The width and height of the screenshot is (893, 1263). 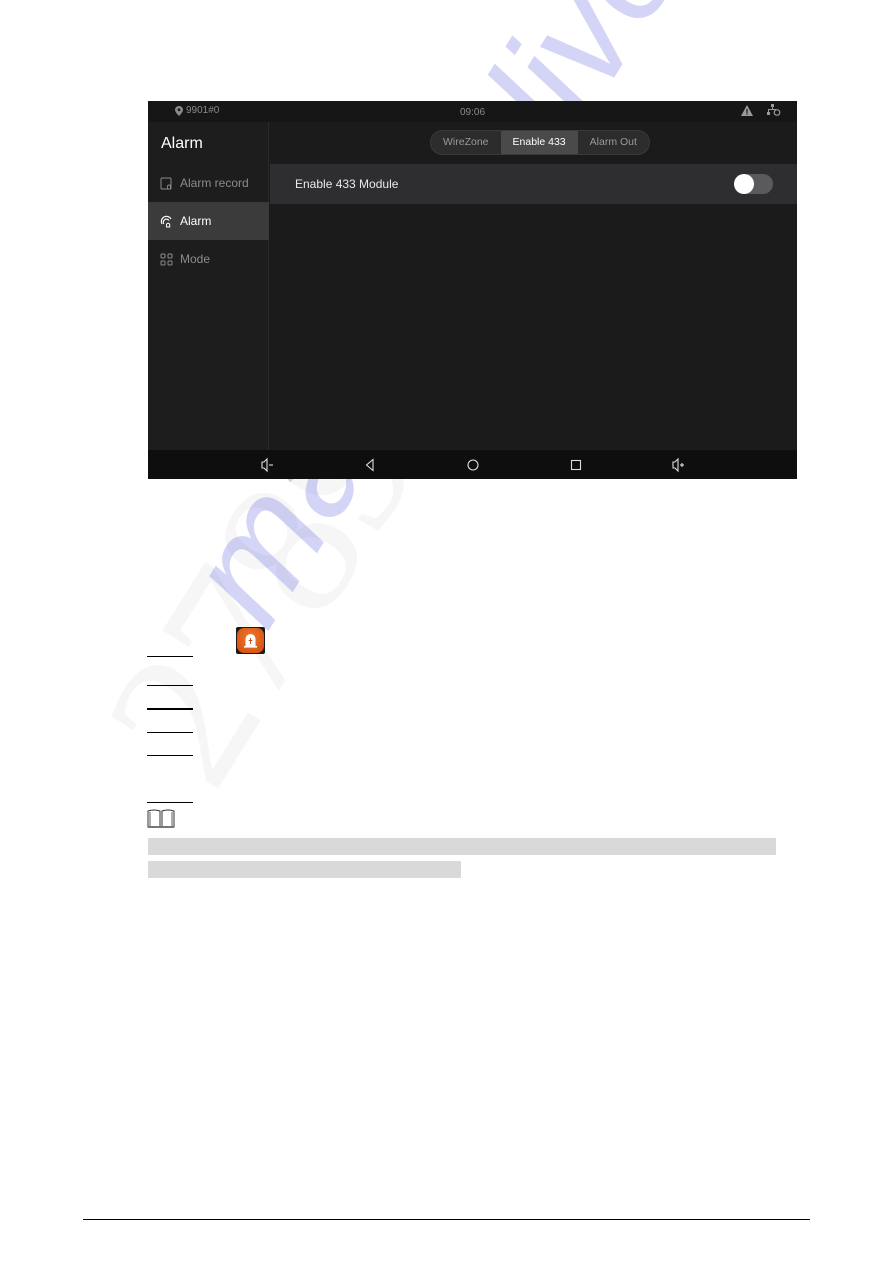 I want to click on alarm-bell-glyph-icon, so click(x=250, y=641).